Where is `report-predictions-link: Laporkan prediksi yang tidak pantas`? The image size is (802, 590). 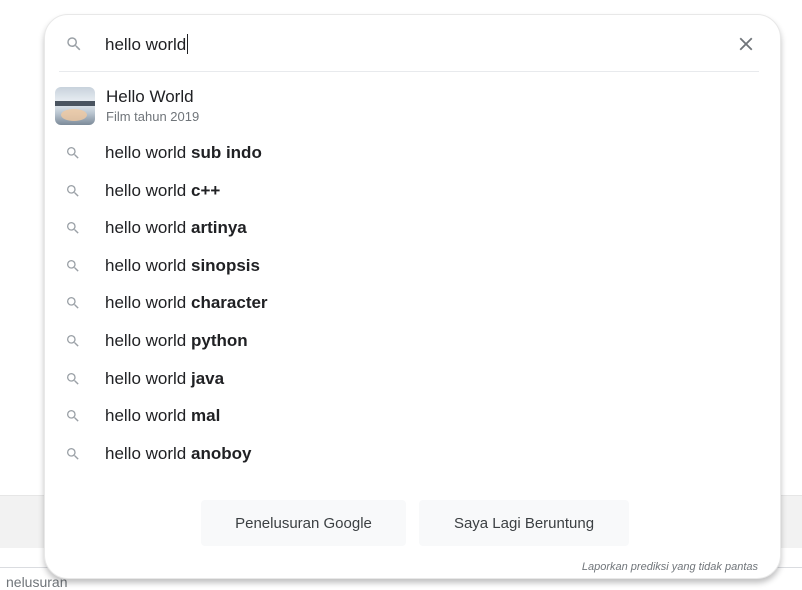
report-predictions-link: Laporkan prediksi yang tidak pantas is located at coordinates (670, 567).